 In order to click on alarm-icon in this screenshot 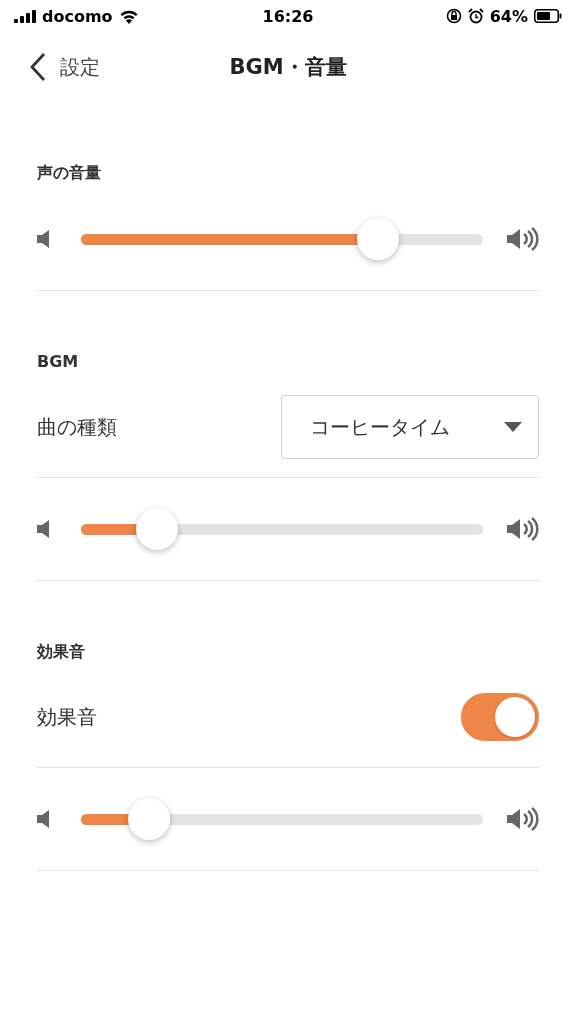, I will do `click(475, 16)`.